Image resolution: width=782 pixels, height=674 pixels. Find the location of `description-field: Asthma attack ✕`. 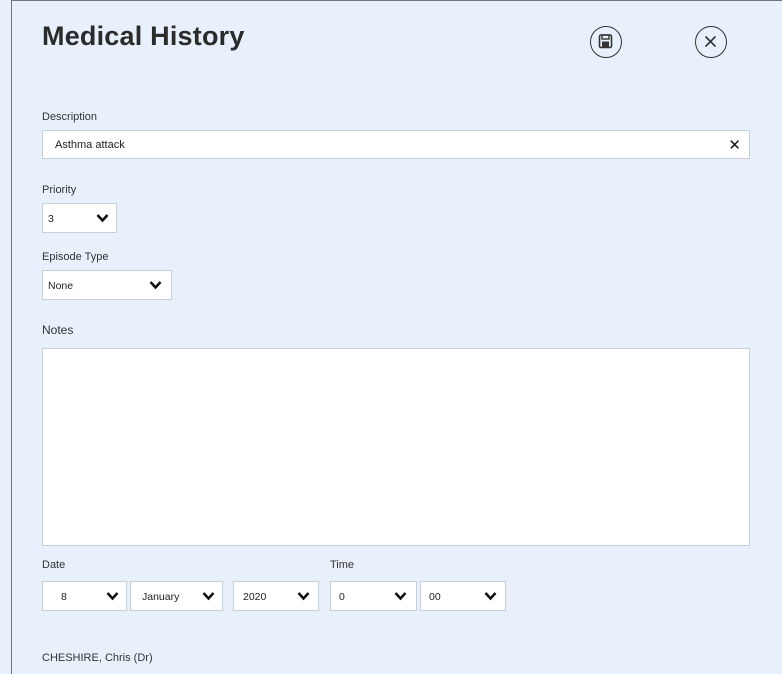

description-field: Asthma attack ✕ is located at coordinates (396, 144).